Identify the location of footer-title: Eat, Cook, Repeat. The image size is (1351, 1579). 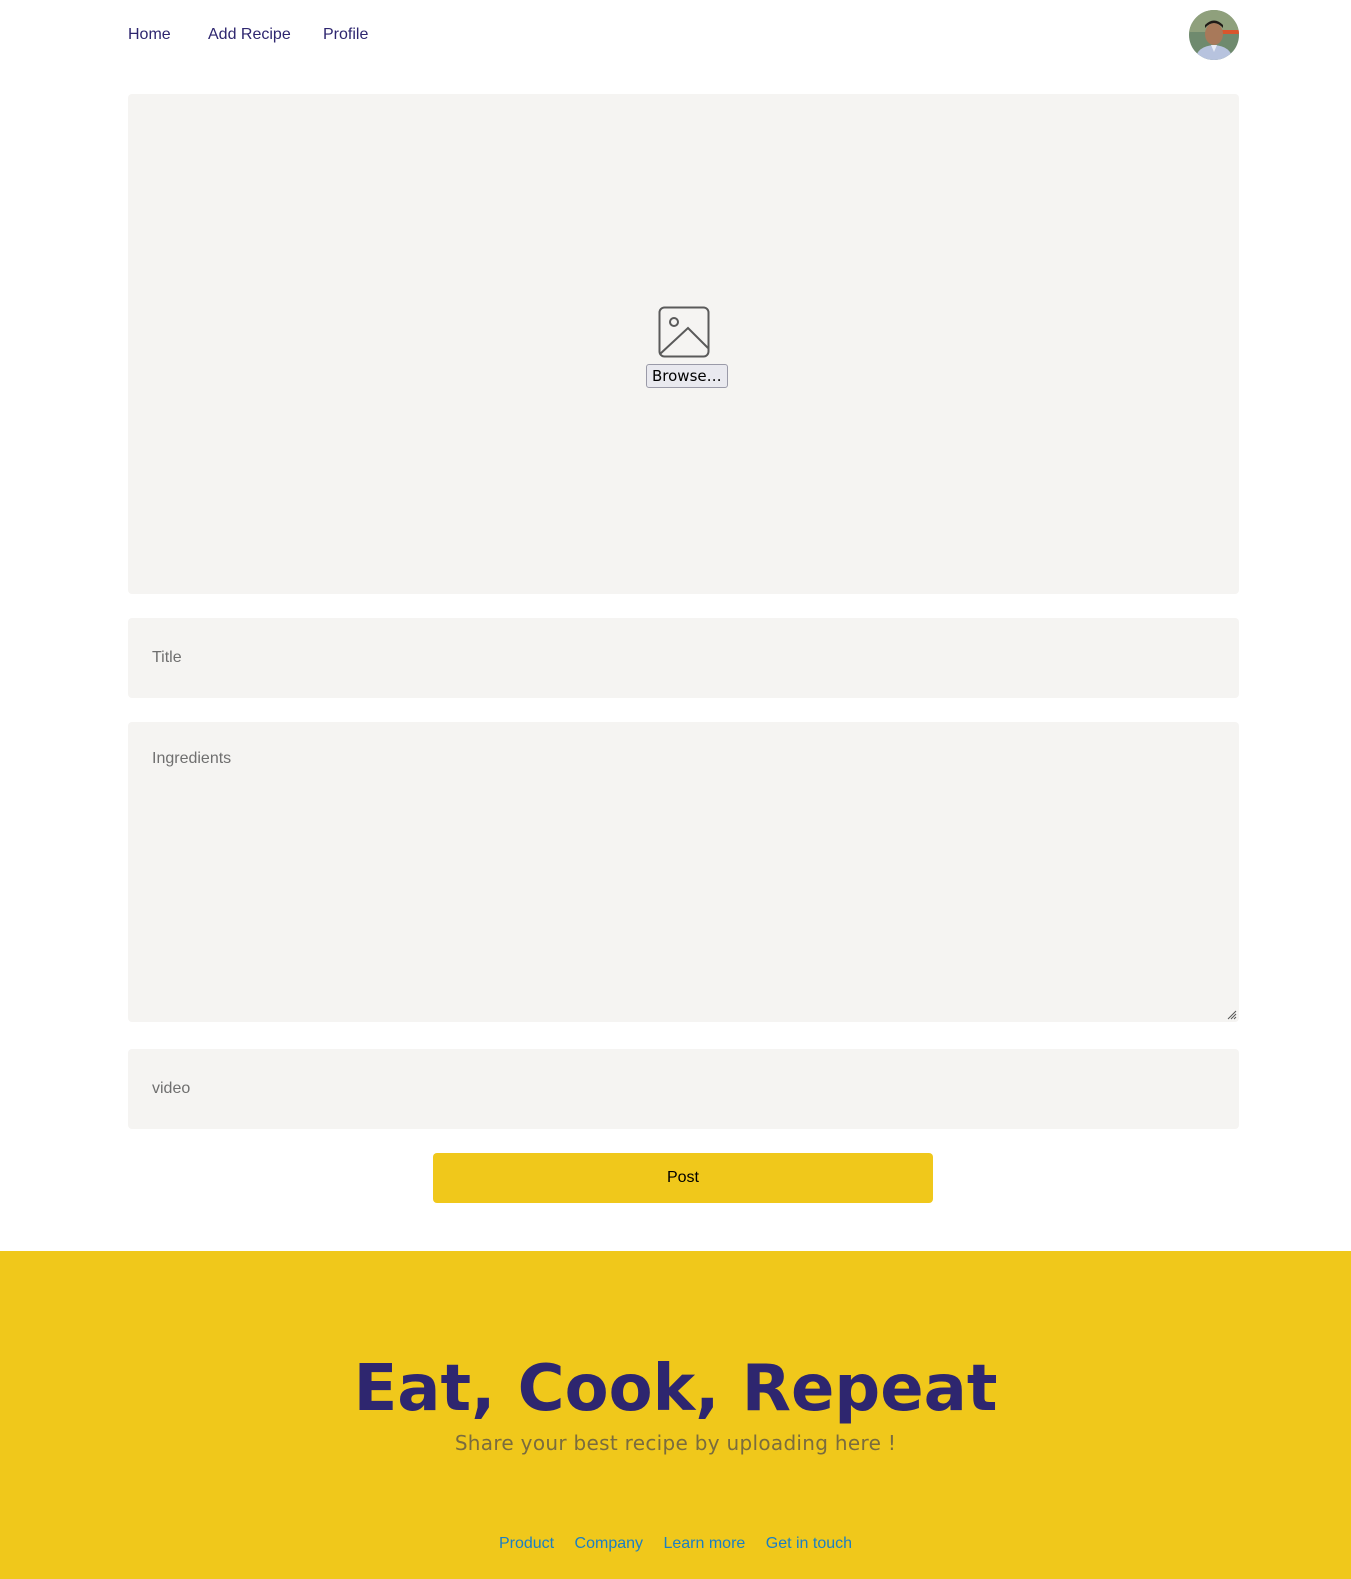
(675, 1389).